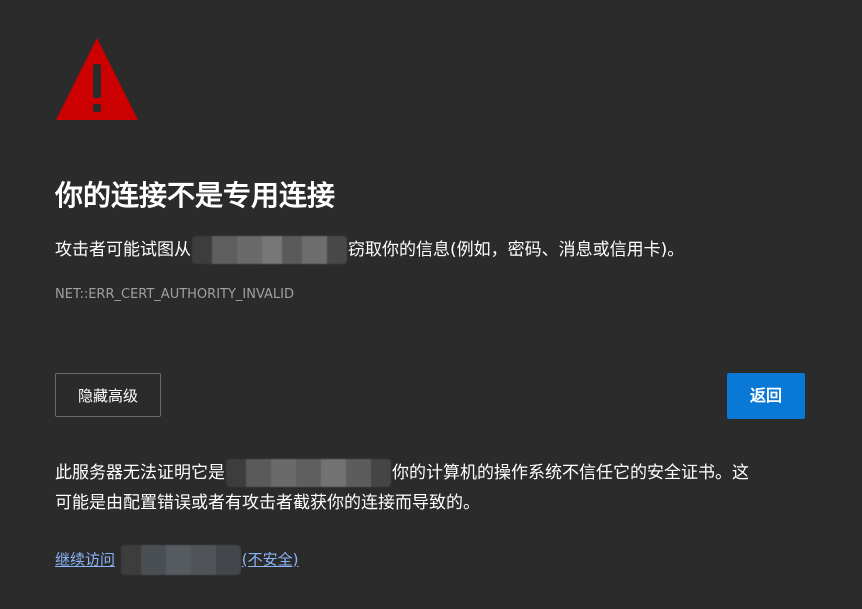 This screenshot has height=609, width=862. I want to click on proceed-link-before: 继续访问, so click(85, 560).